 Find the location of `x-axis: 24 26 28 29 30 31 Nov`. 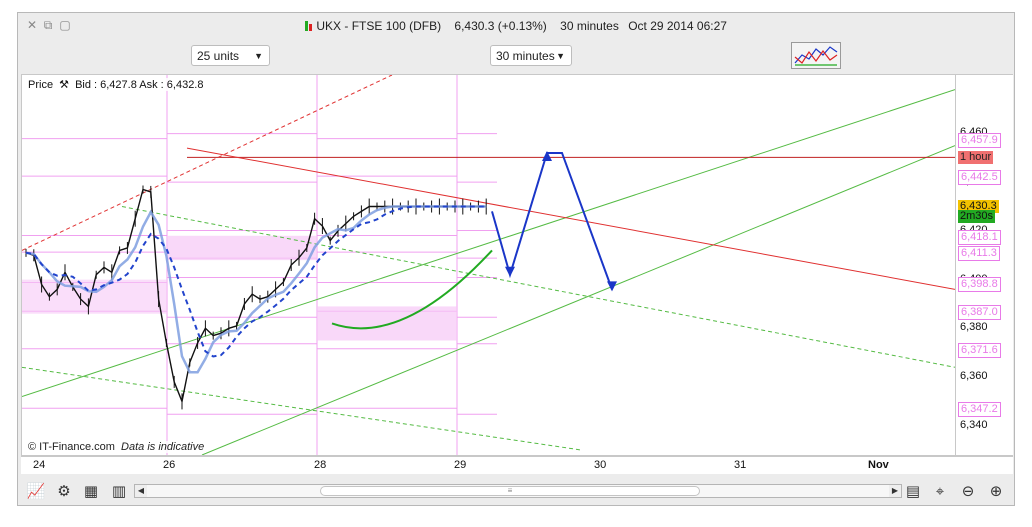

x-axis: 24 26 28 29 30 31 Nov is located at coordinates (517, 465).